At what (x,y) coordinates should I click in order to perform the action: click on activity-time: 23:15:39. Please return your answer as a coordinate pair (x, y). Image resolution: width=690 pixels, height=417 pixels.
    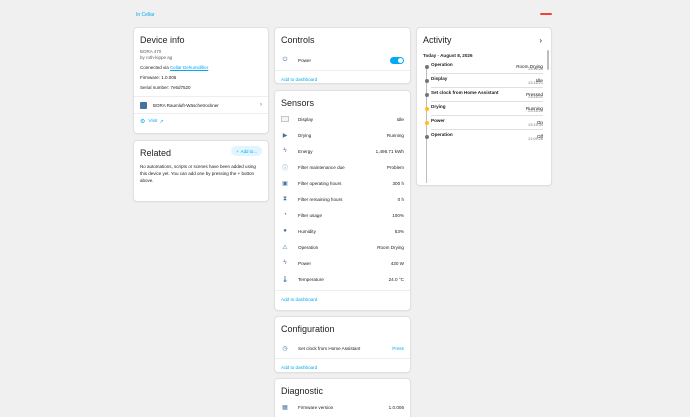
    Looking at the image, I should click on (535, 125).